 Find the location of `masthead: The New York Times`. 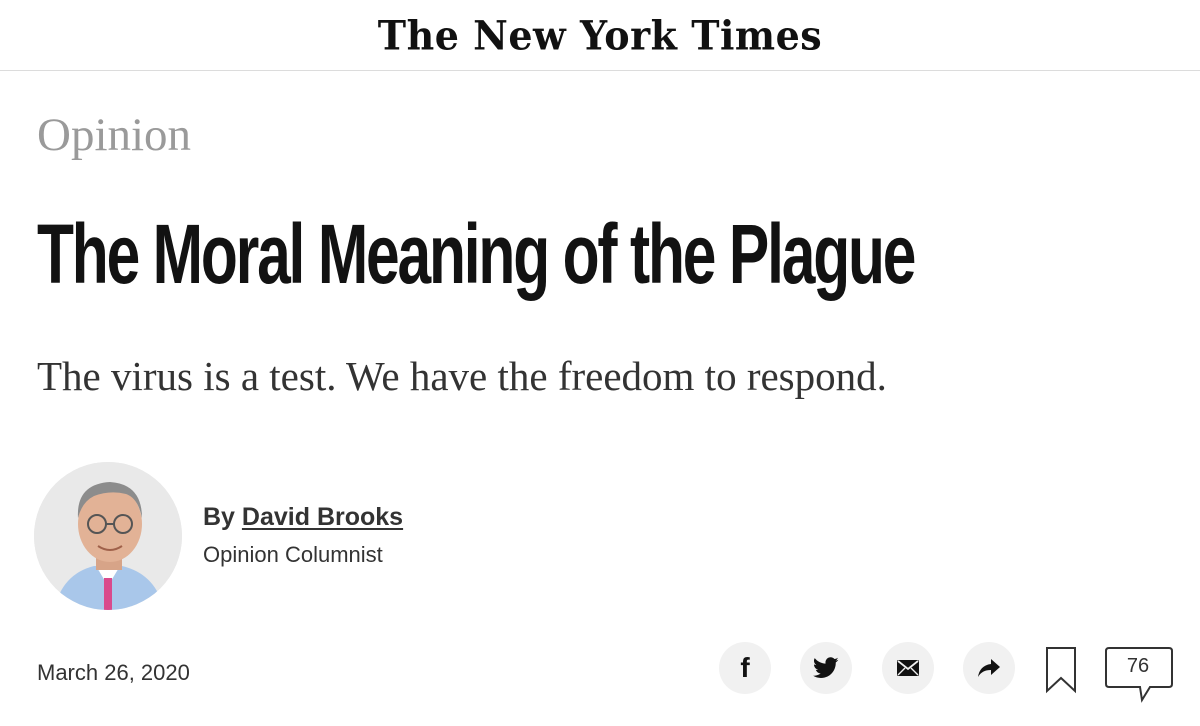

masthead: The New York Times is located at coordinates (600, 35).